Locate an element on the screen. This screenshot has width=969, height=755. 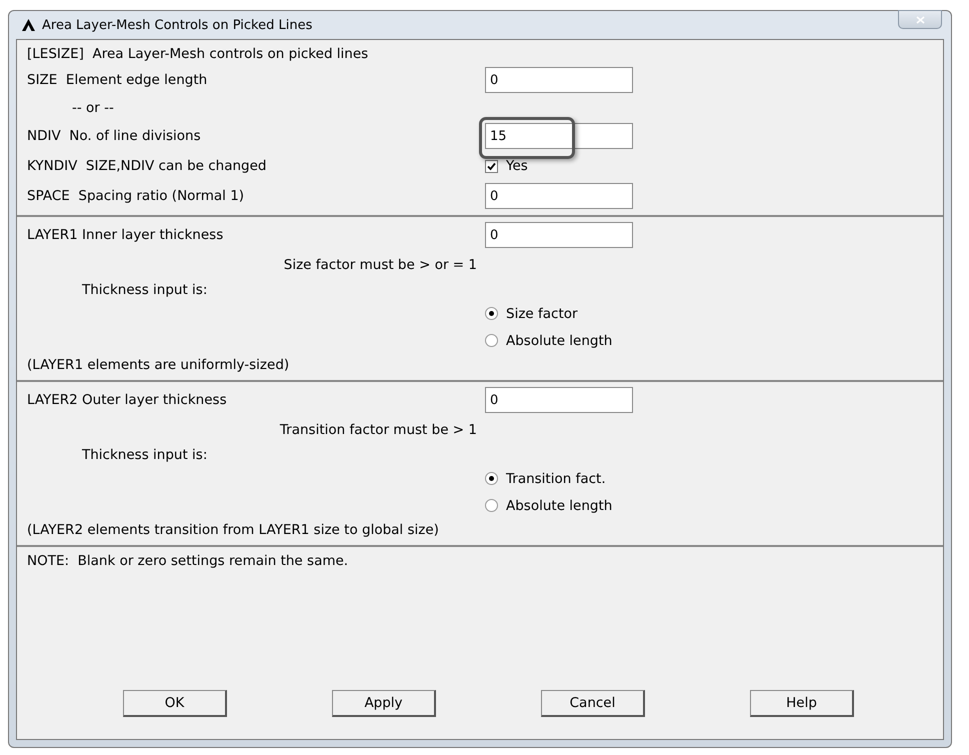
note-text: (LAYER2 elements transition from LAYER1 size to global size) is located at coordinates (233, 530).